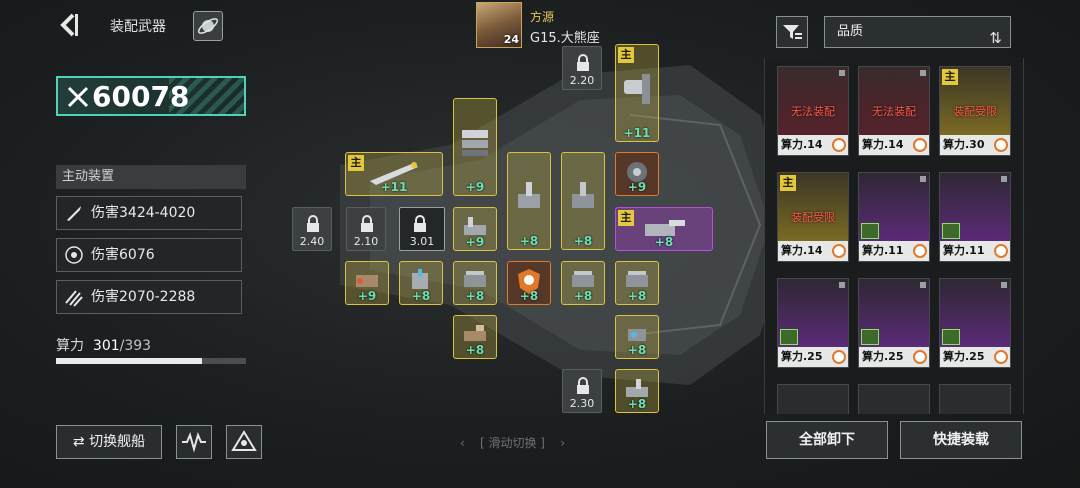 The height and width of the screenshot is (488, 1080). I want to click on slide-hint: ‹ [ 滑动切换 ] ›, so click(512, 443).